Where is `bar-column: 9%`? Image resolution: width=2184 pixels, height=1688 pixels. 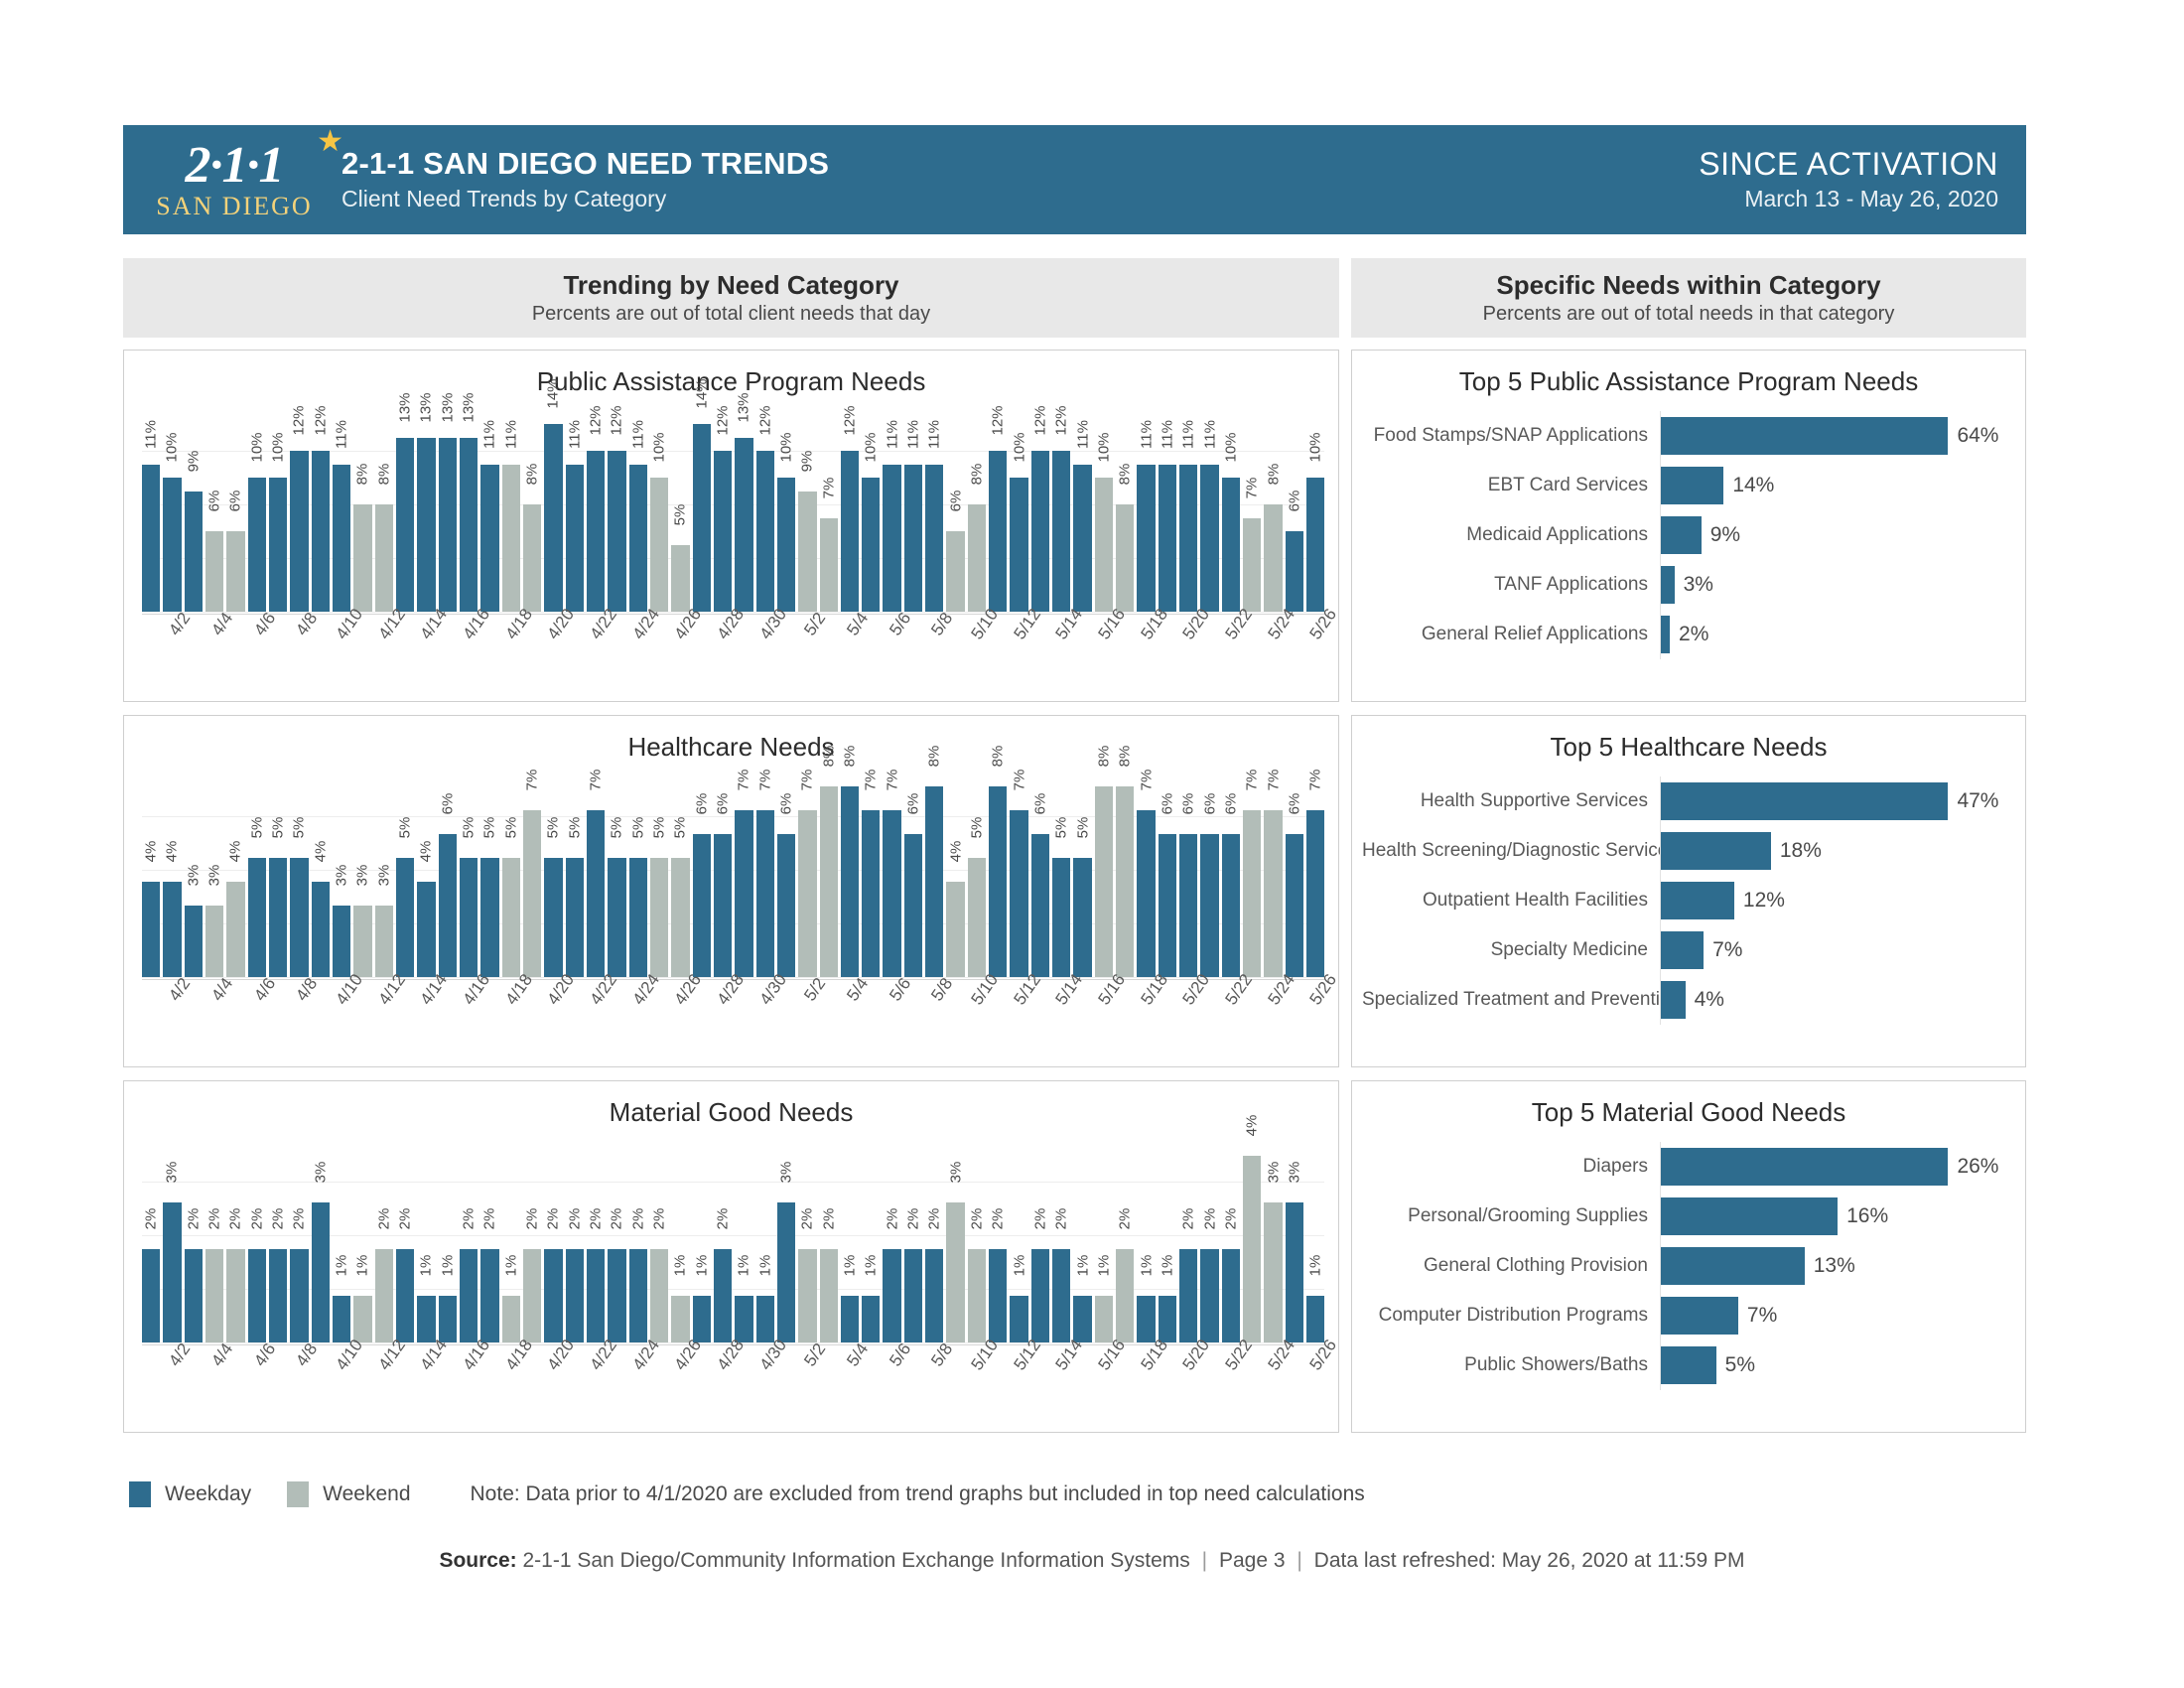
bar-column: 9% is located at coordinates (193, 505).